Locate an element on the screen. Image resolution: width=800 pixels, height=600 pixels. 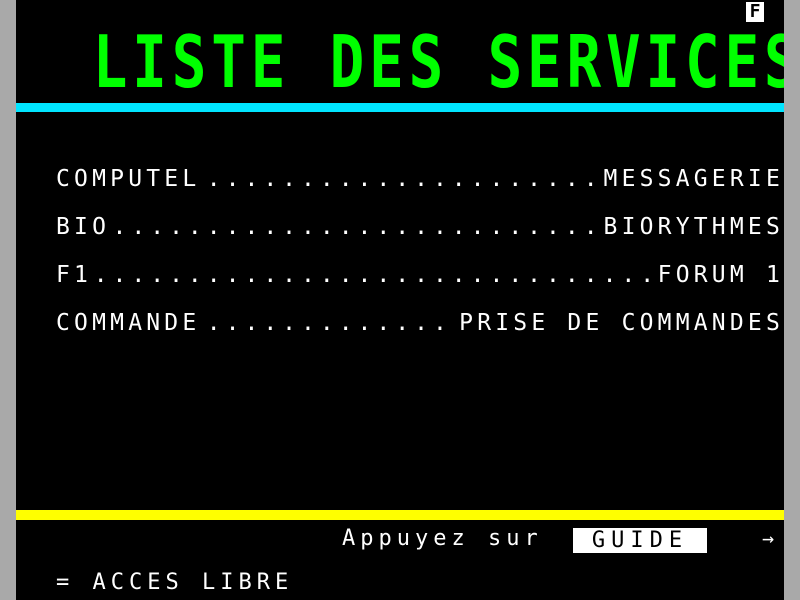
guide-key-button: GUIDE is located at coordinates (640, 540).